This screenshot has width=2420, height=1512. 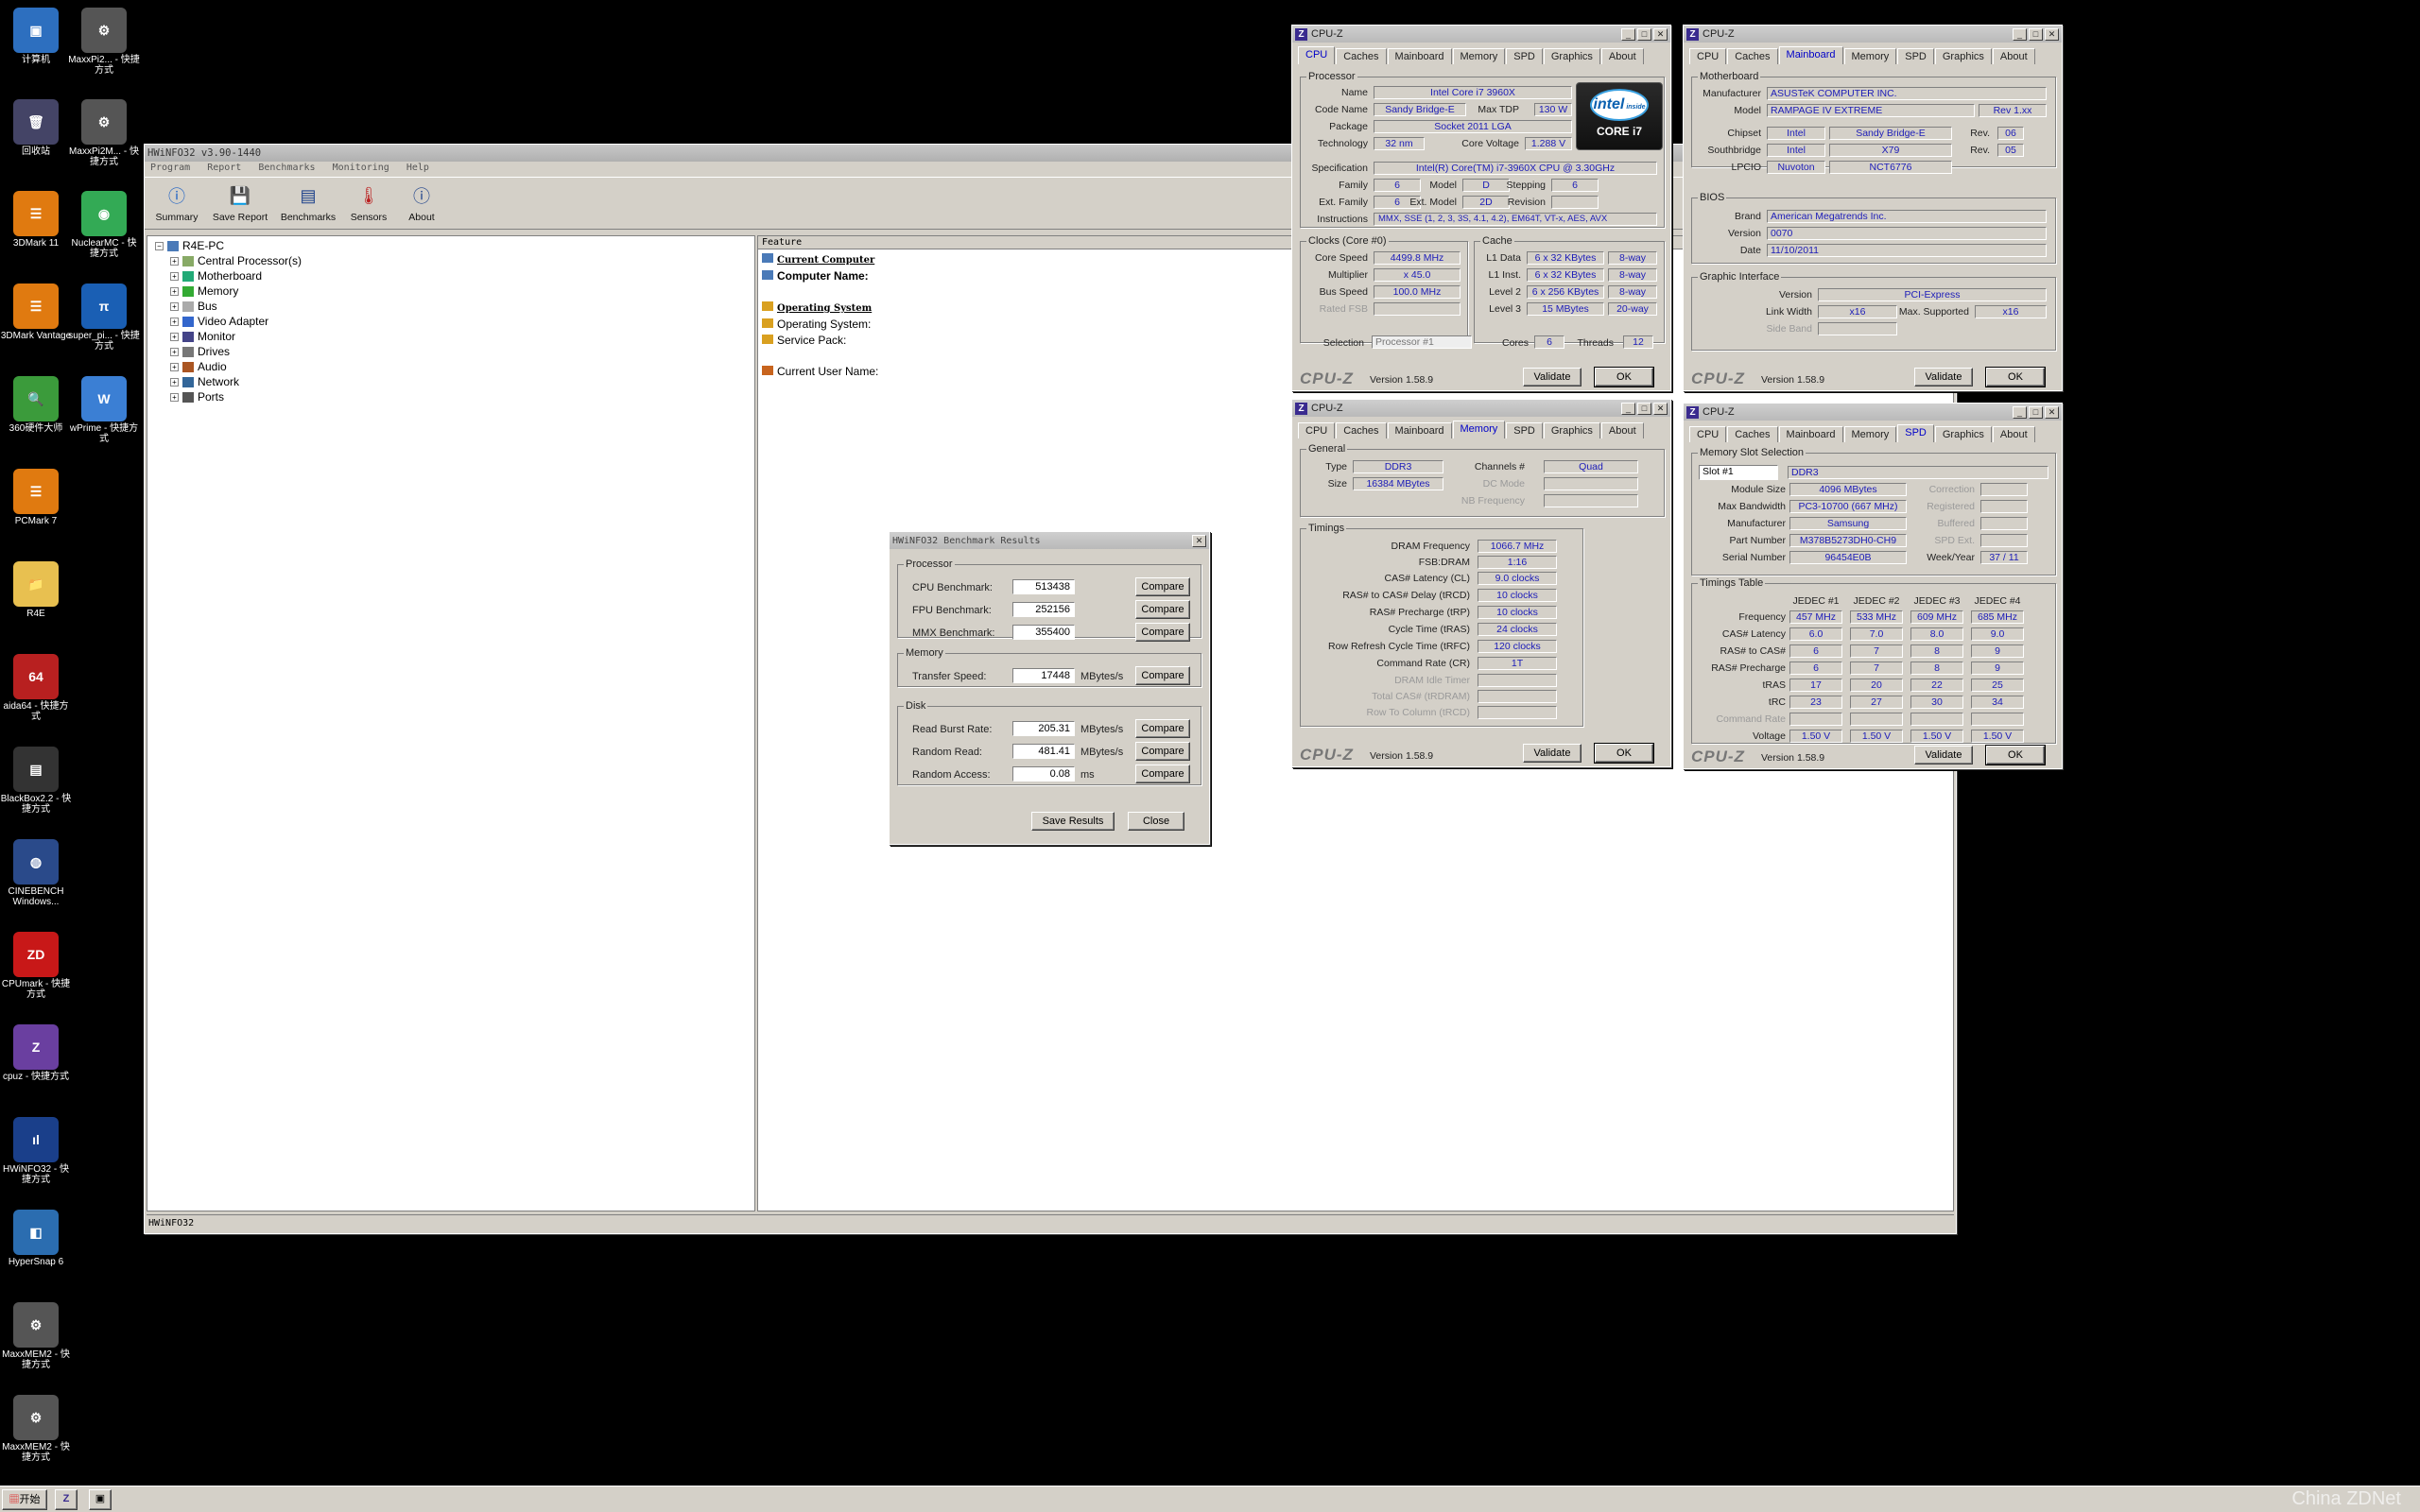 I want to click on toolbar-sensors: 🌡 Sensors, so click(x=368, y=201).